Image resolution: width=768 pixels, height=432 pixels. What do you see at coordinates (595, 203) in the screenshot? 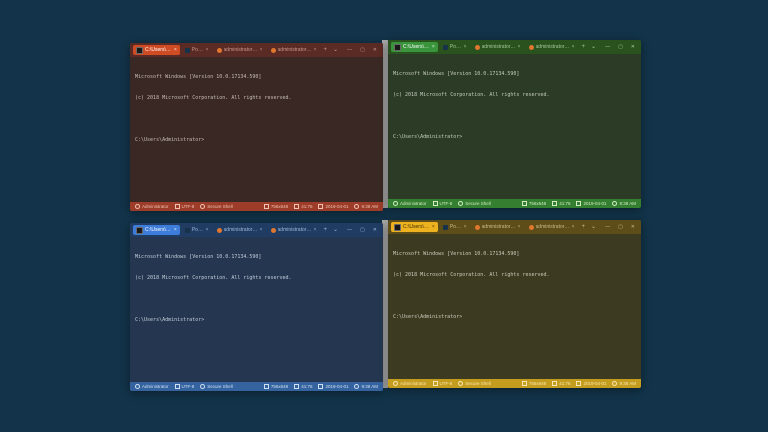
I see `status-label: 2019-04-01` at bounding box center [595, 203].